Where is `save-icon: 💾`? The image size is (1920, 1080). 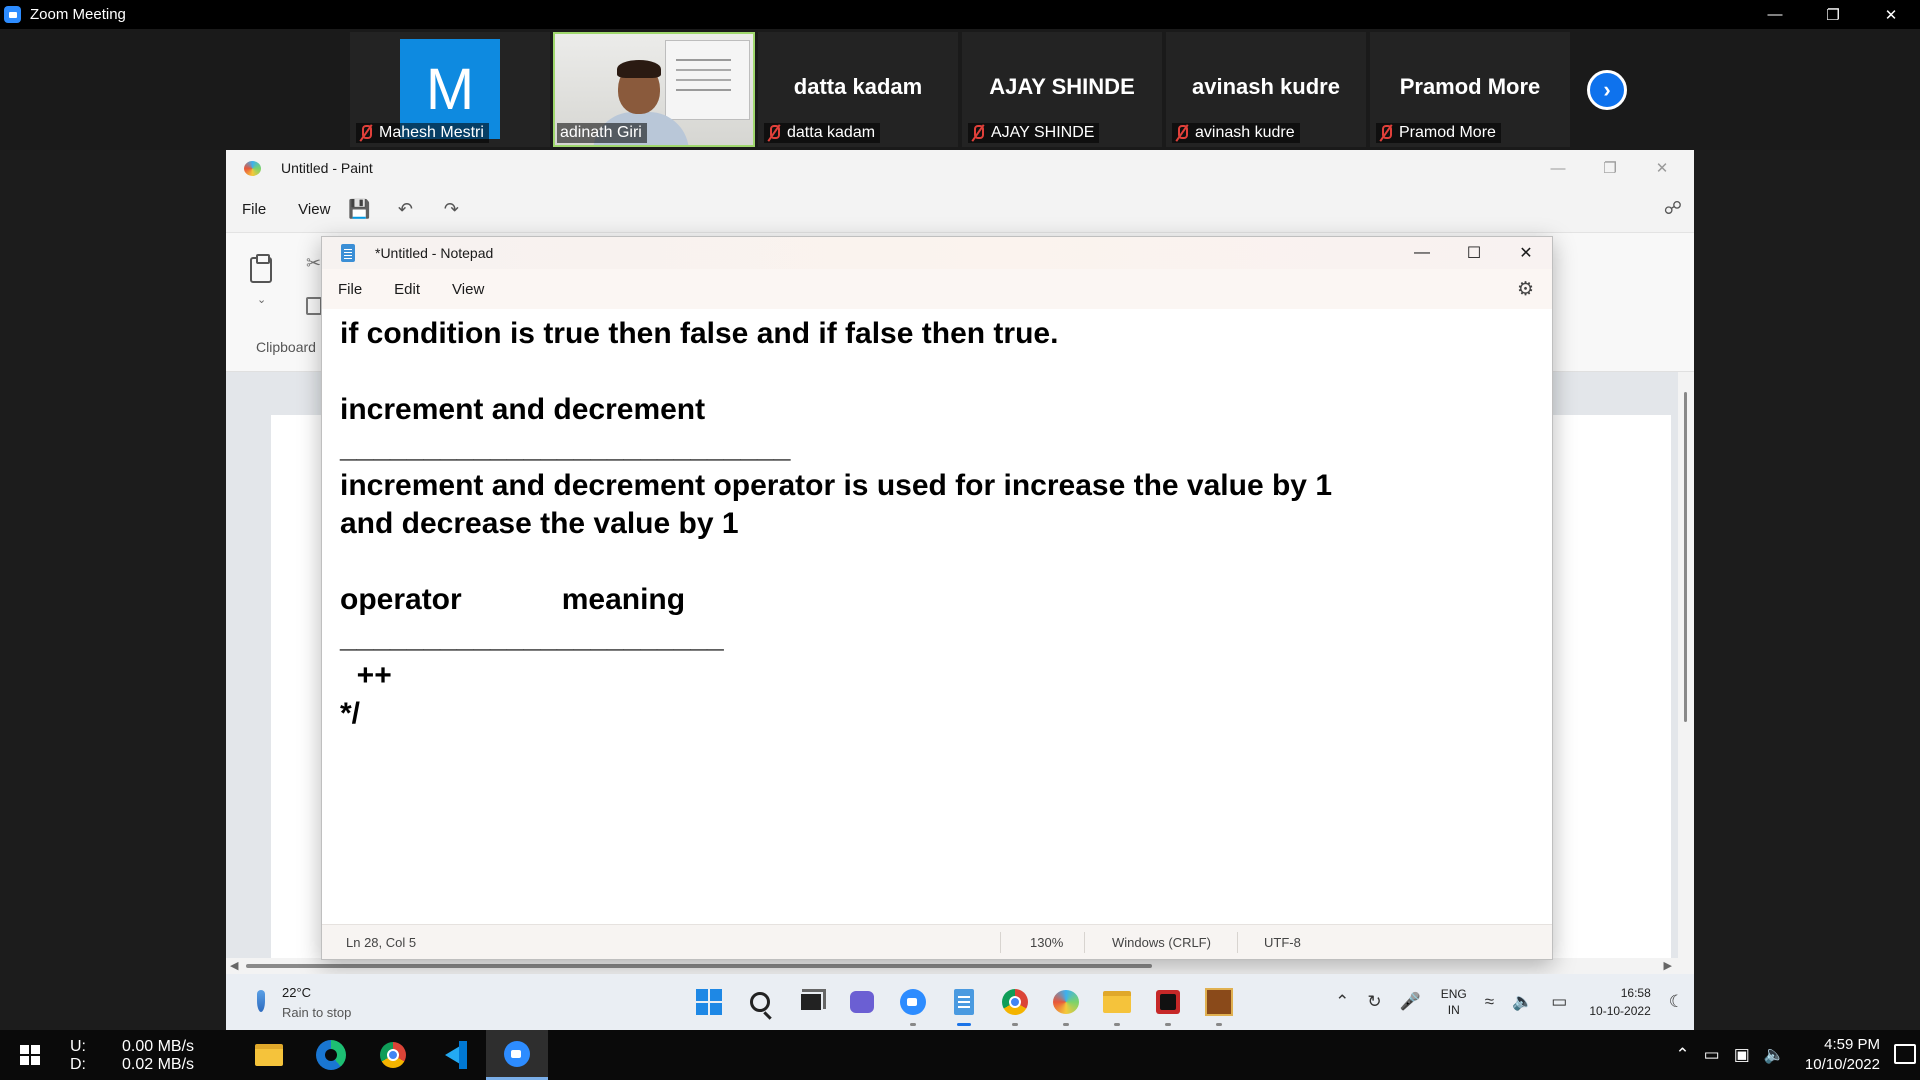
save-icon: 💾 is located at coordinates (359, 209).